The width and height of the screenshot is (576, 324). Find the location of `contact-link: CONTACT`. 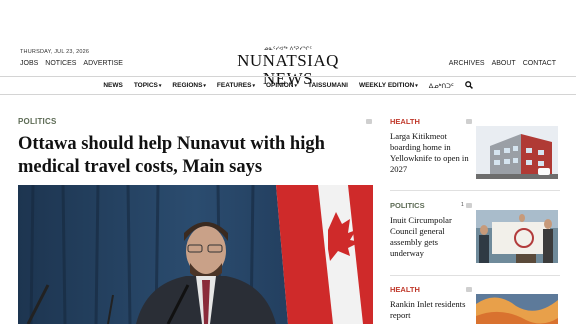

contact-link: CONTACT is located at coordinates (539, 63).